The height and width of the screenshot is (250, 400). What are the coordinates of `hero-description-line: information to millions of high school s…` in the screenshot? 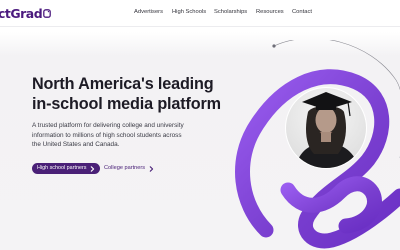 It's located at (107, 135).